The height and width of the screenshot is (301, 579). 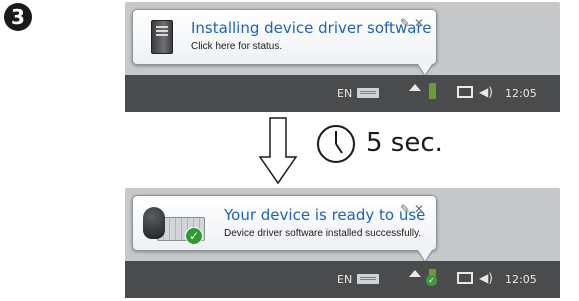 What do you see at coordinates (311, 28) in the screenshot?
I see `balloon-title: Installing device driver software` at bounding box center [311, 28].